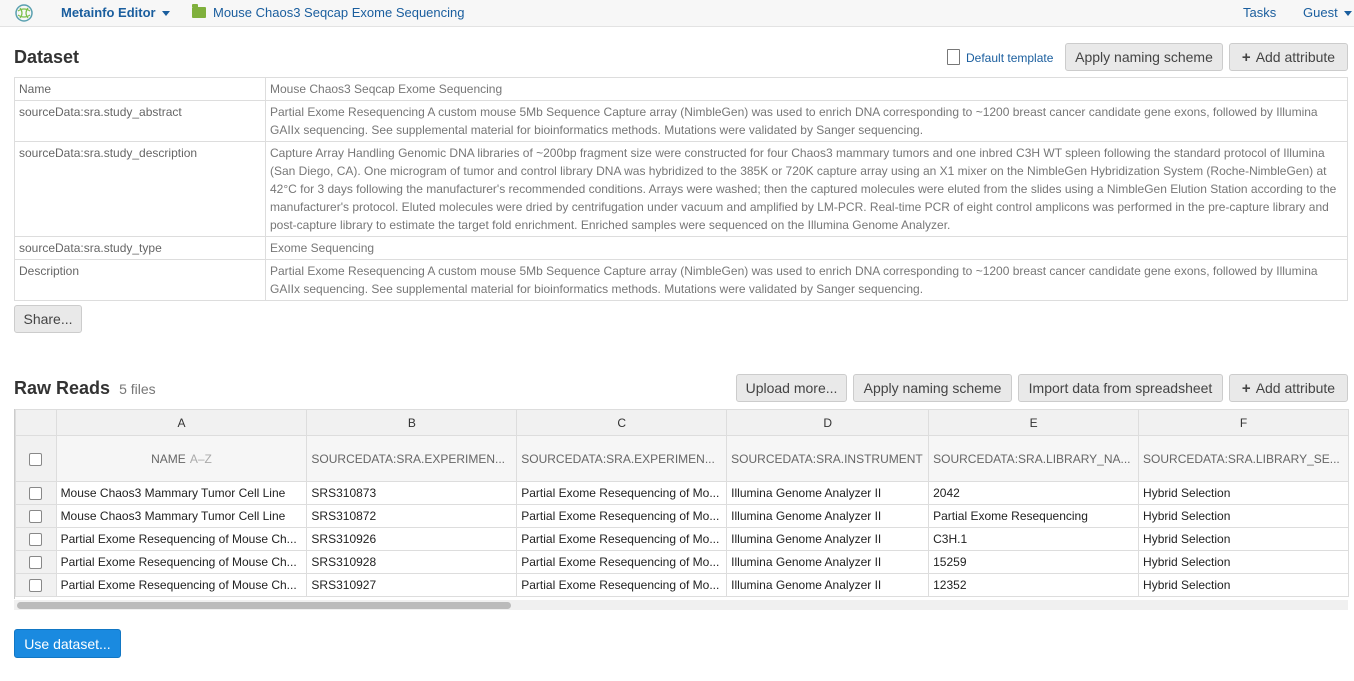 The width and height of the screenshot is (1354, 681). What do you see at coordinates (1259, 12) in the screenshot?
I see `tasks-link: Tasks` at bounding box center [1259, 12].